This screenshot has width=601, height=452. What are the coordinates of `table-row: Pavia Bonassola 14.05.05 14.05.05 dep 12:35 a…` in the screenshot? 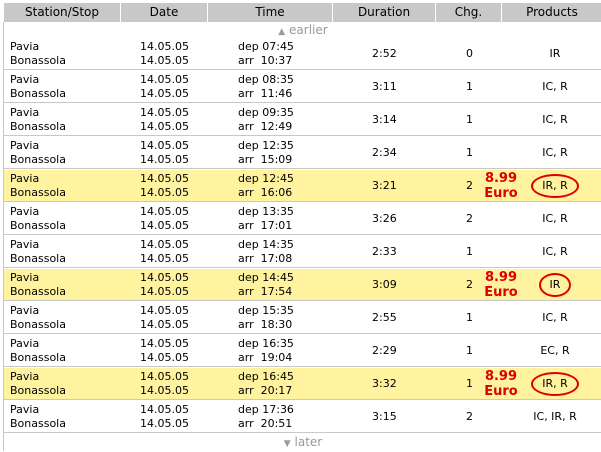 It's located at (302, 153).